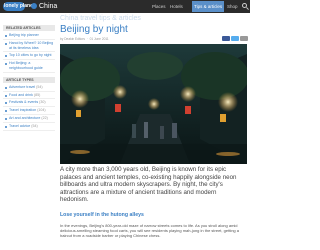  What do you see at coordinates (235, 38) in the screenshot?
I see `twitter-share-icon` at bounding box center [235, 38].